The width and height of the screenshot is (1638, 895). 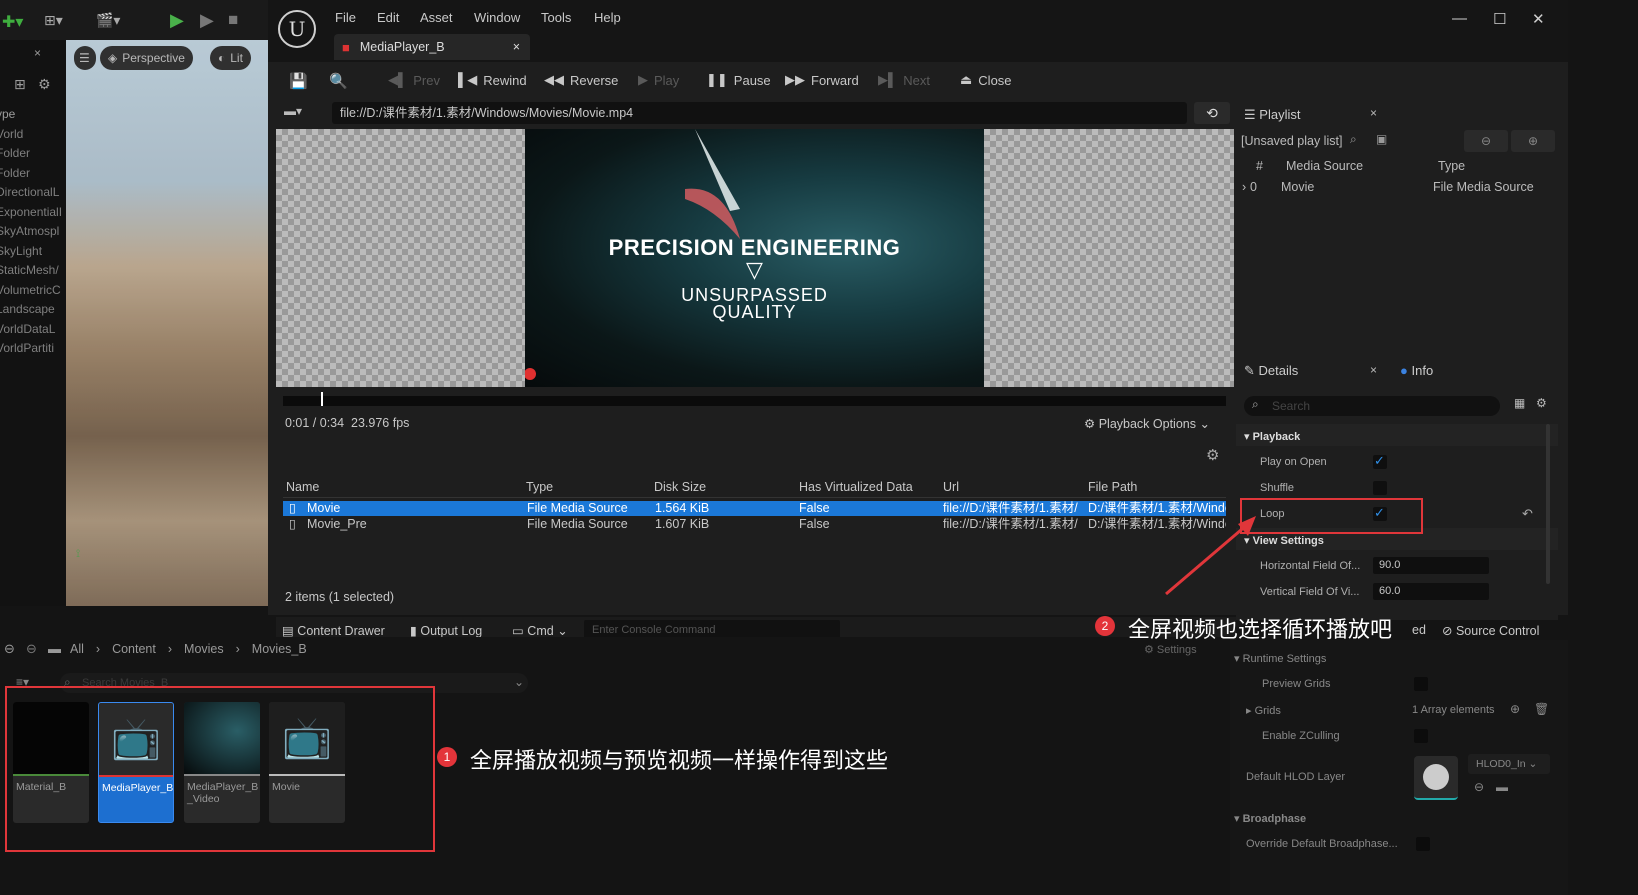 What do you see at coordinates (447, 757) in the screenshot?
I see `annotation-badge-1: 1` at bounding box center [447, 757].